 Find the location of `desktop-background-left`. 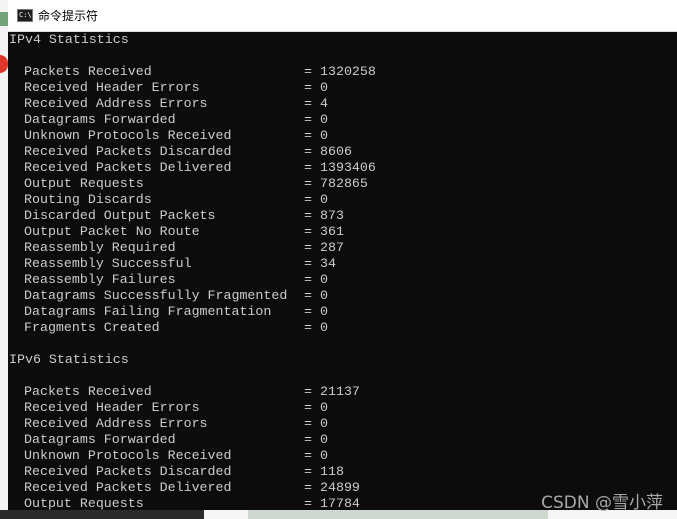

desktop-background-left is located at coordinates (4, 259).